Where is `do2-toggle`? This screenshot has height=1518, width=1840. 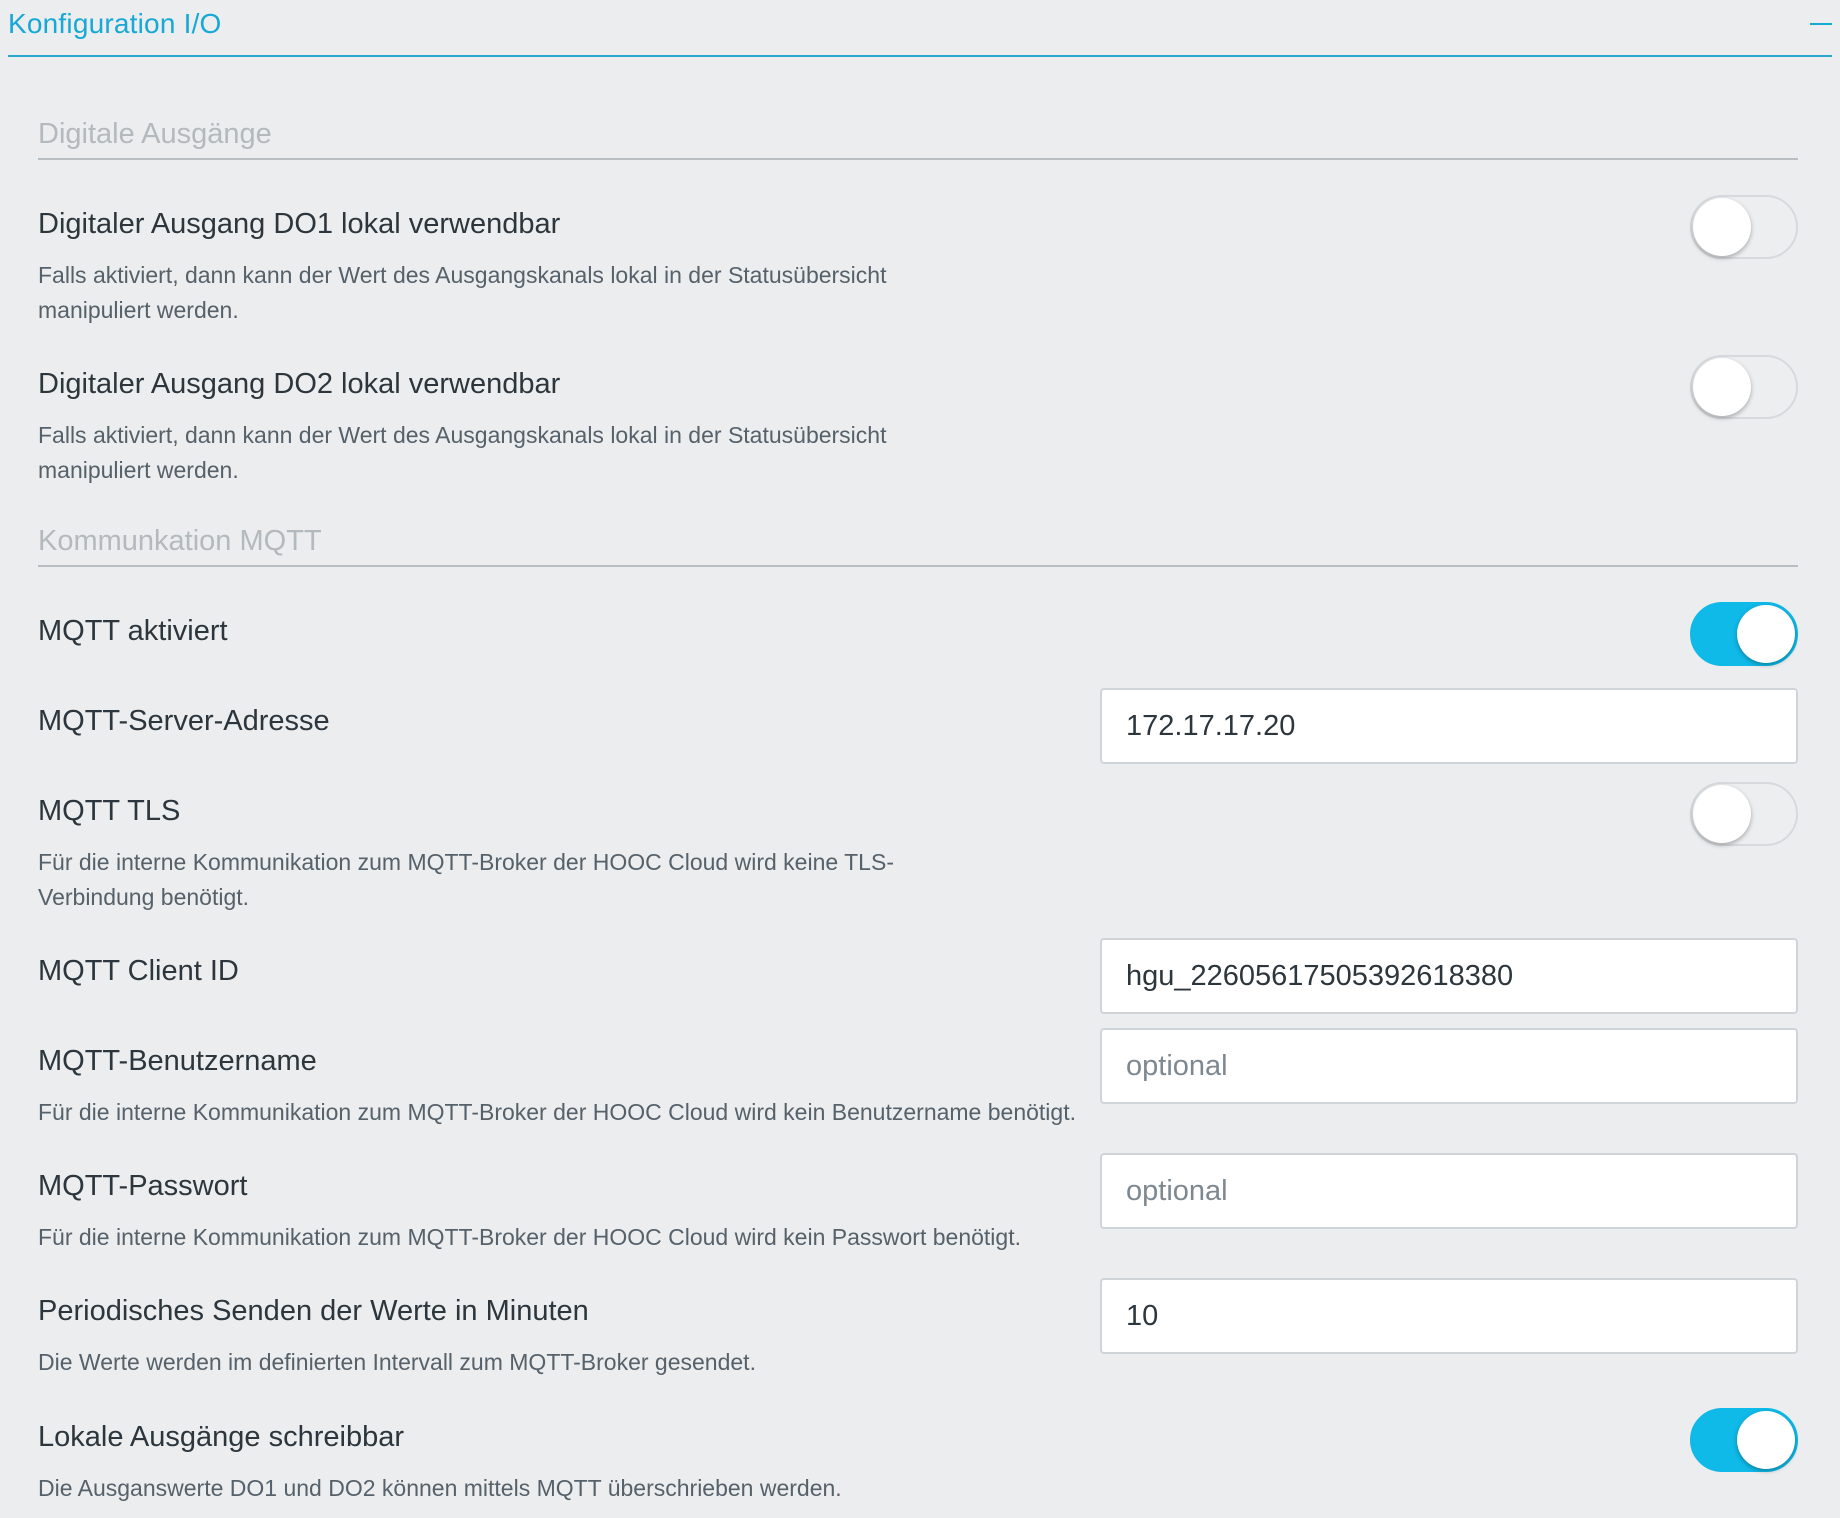 do2-toggle is located at coordinates (1744, 387).